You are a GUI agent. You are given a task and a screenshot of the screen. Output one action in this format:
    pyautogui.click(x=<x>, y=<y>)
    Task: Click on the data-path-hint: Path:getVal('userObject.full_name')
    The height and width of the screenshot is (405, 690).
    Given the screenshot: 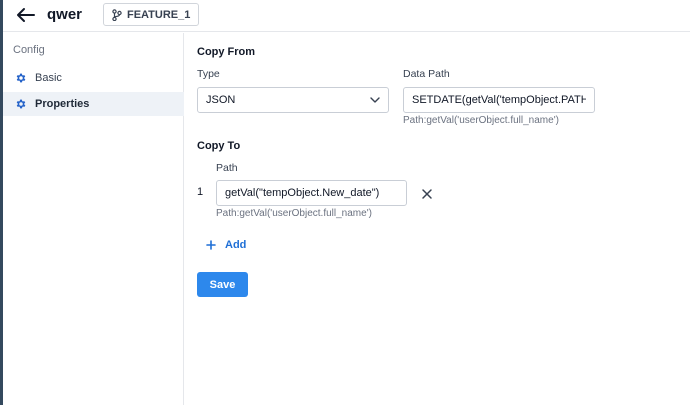 What is the action you would take?
    pyautogui.click(x=481, y=120)
    